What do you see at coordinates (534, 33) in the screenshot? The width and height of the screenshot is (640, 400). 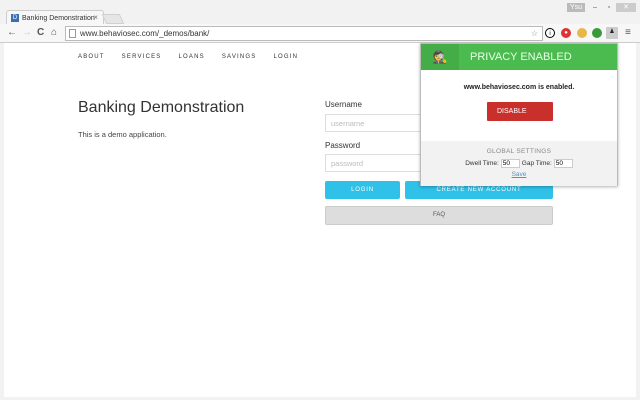 I see `bookmark-star-icon: ☆` at bounding box center [534, 33].